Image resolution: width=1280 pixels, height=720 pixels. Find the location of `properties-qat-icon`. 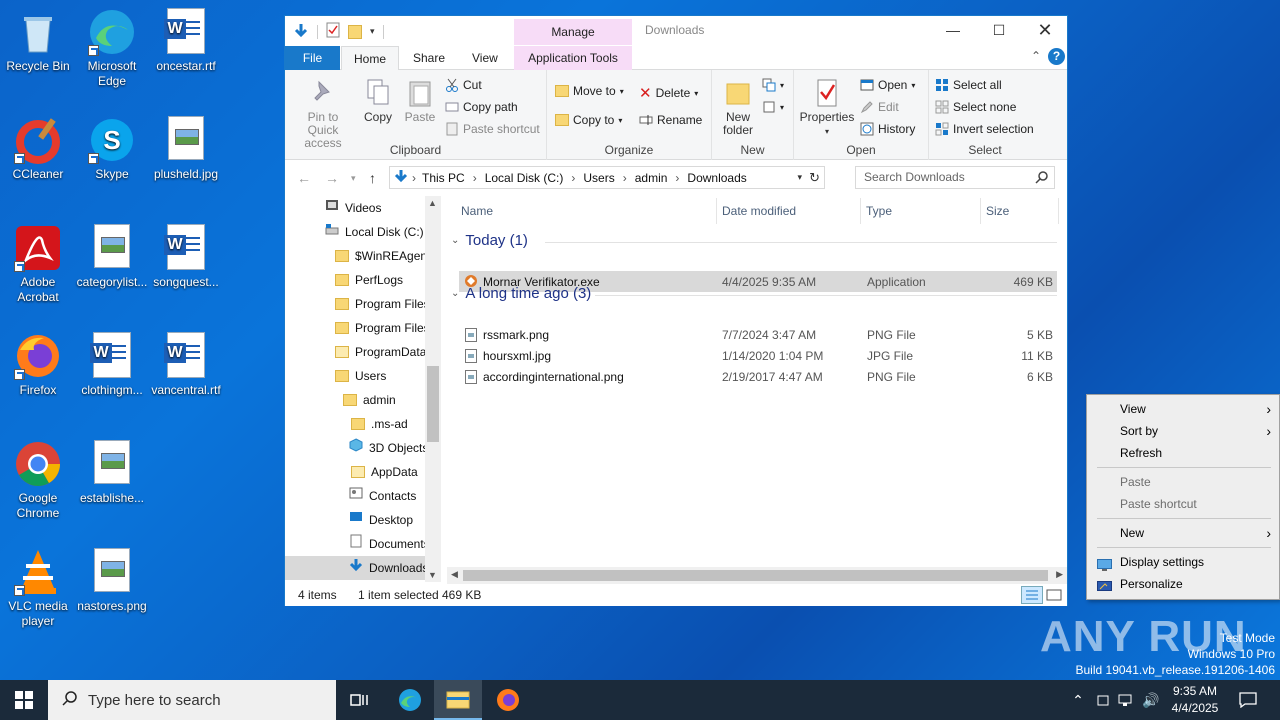

properties-qat-icon is located at coordinates (333, 31).